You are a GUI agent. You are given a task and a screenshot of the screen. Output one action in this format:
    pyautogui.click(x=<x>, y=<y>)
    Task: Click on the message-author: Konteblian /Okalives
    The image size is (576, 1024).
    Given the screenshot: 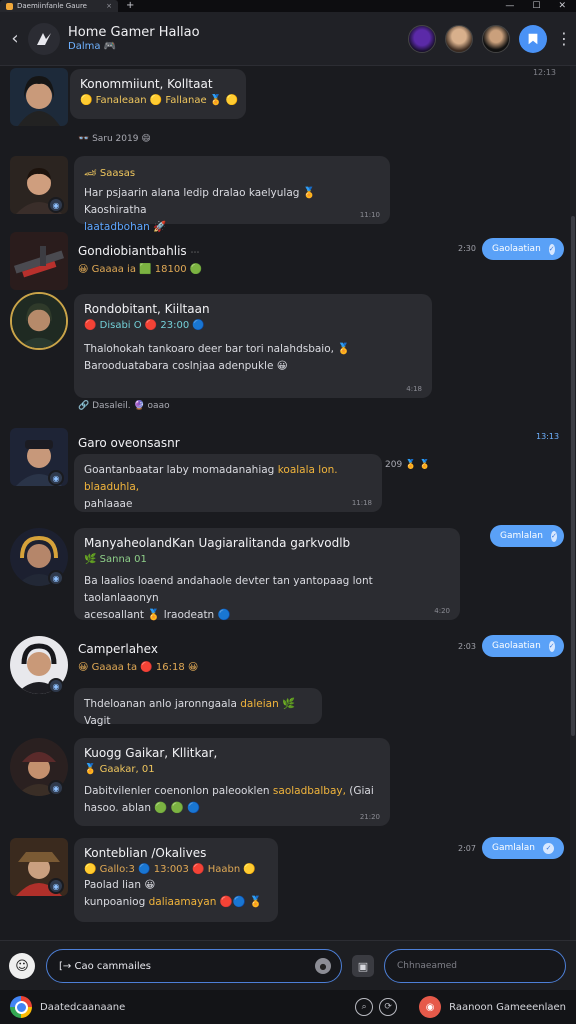 What is the action you would take?
    pyautogui.click(x=145, y=853)
    